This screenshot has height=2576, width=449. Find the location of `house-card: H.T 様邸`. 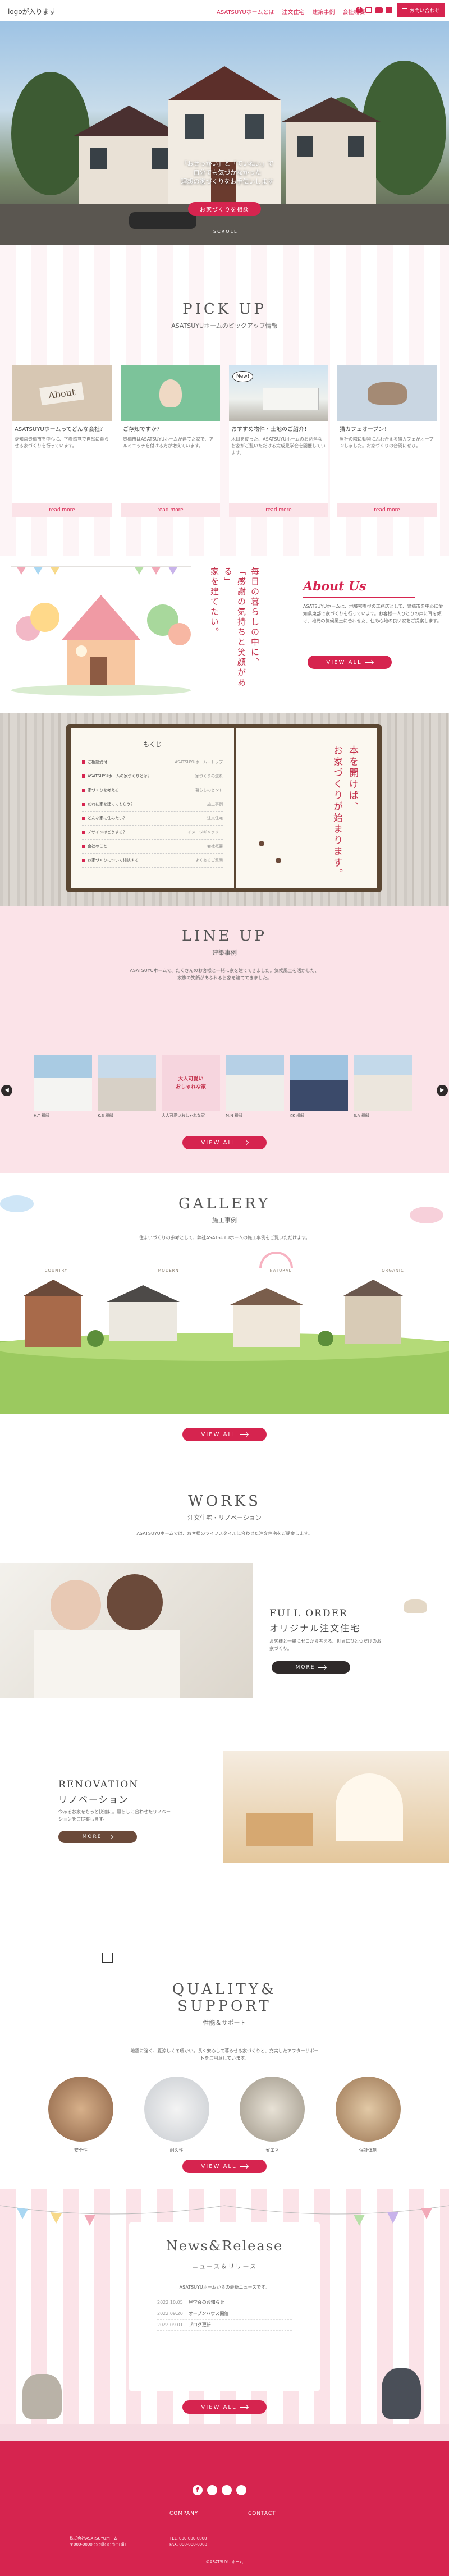

house-card: H.T 様邸 is located at coordinates (63, 1087).